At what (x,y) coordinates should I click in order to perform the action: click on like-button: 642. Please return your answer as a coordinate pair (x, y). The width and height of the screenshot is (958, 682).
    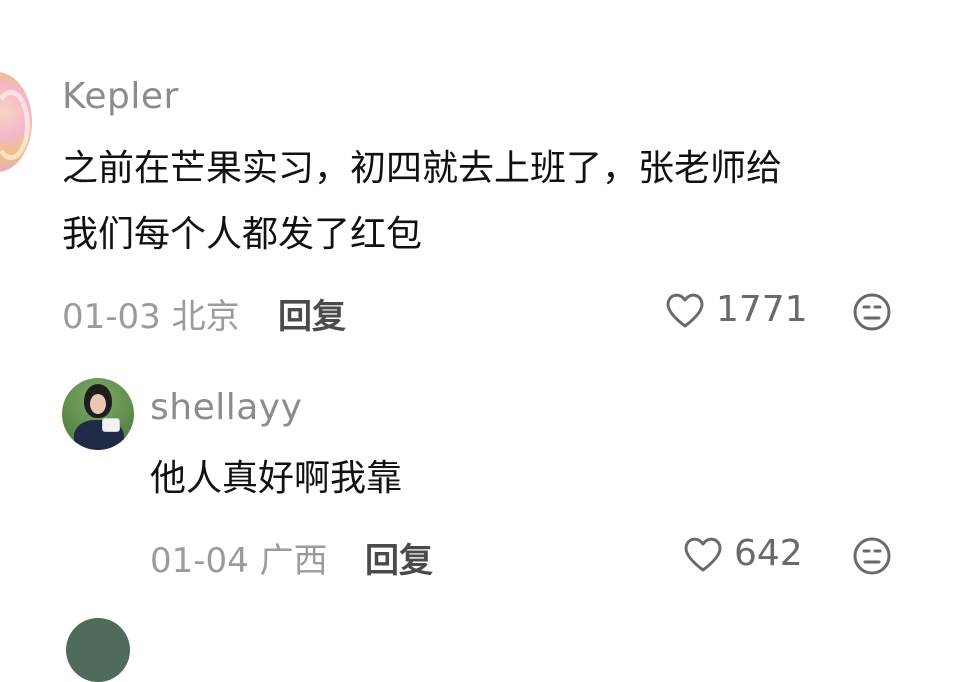
    Looking at the image, I should click on (742, 553).